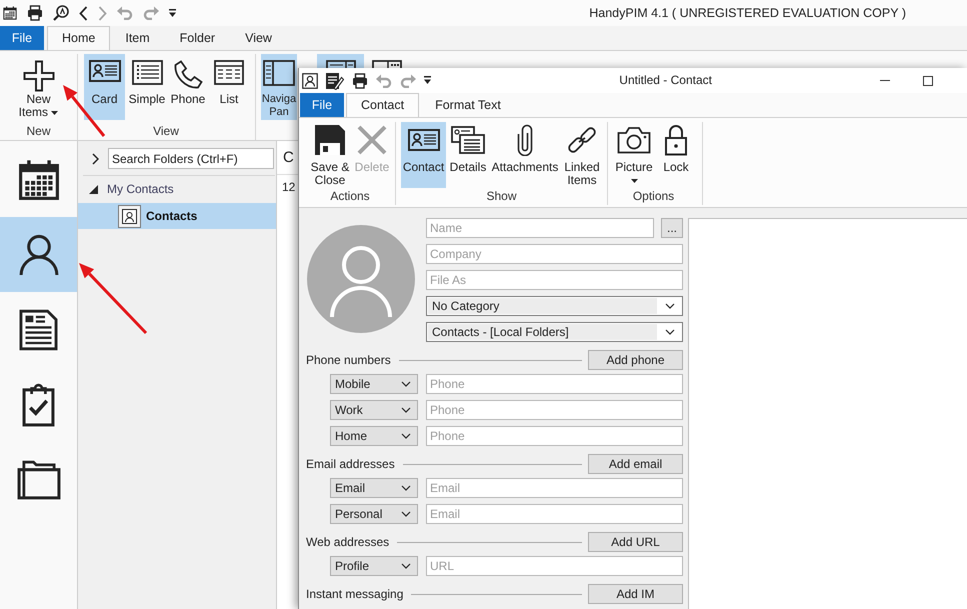 The height and width of the screenshot is (609, 967). What do you see at coordinates (654, 197) in the screenshot?
I see `group-label: Options` at bounding box center [654, 197].